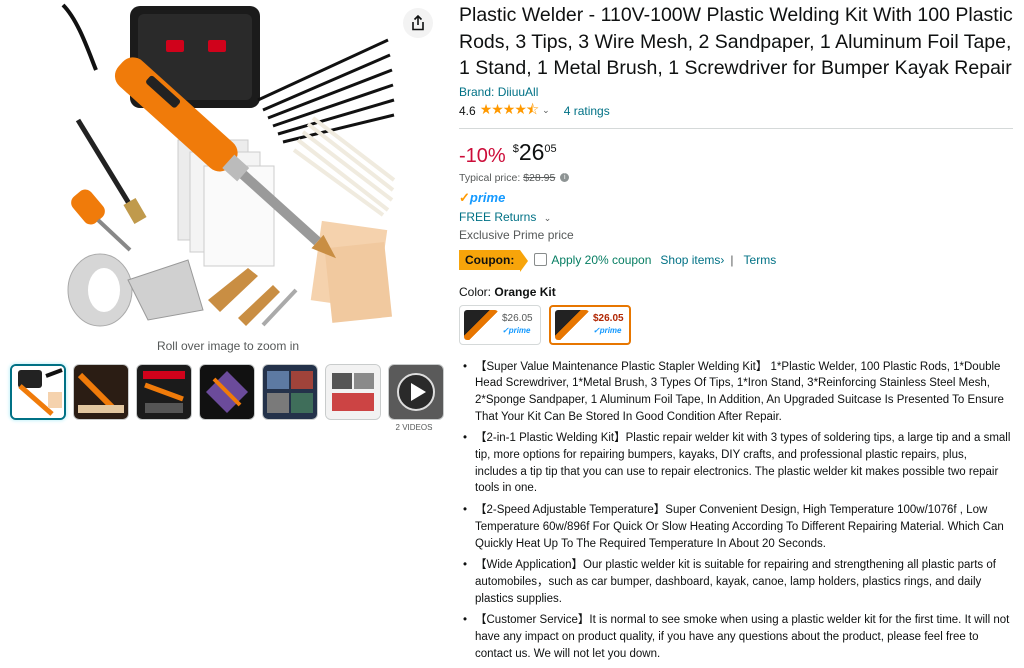 The height and width of the screenshot is (668, 1024). I want to click on color-label: Color: Orange Kit, so click(739, 292).